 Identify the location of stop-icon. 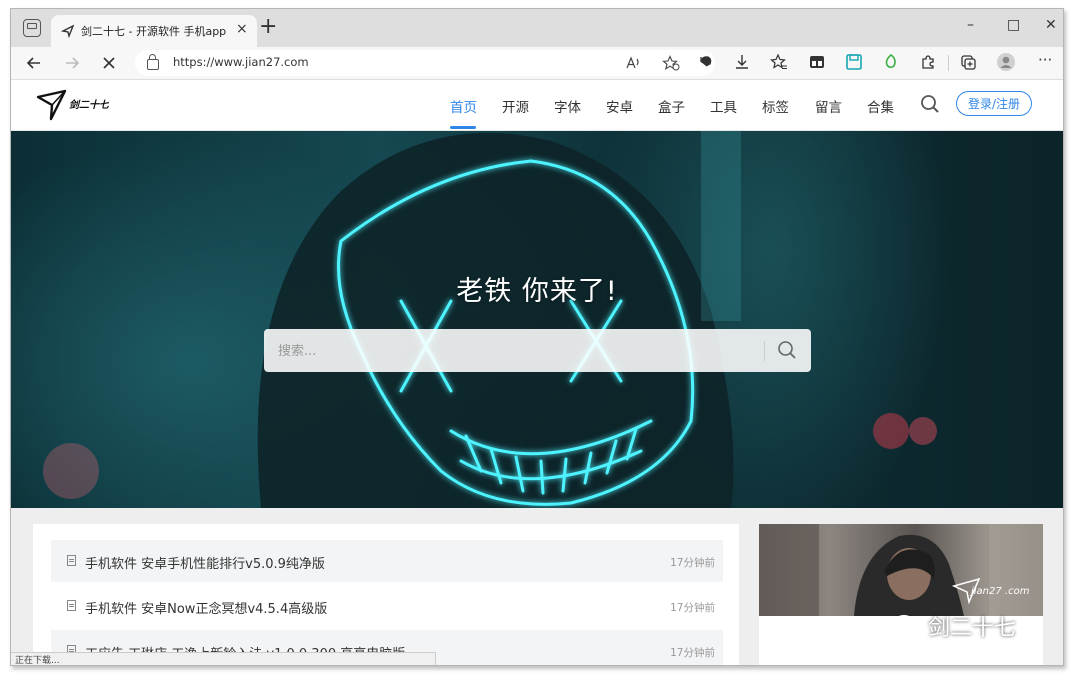
(109, 63).